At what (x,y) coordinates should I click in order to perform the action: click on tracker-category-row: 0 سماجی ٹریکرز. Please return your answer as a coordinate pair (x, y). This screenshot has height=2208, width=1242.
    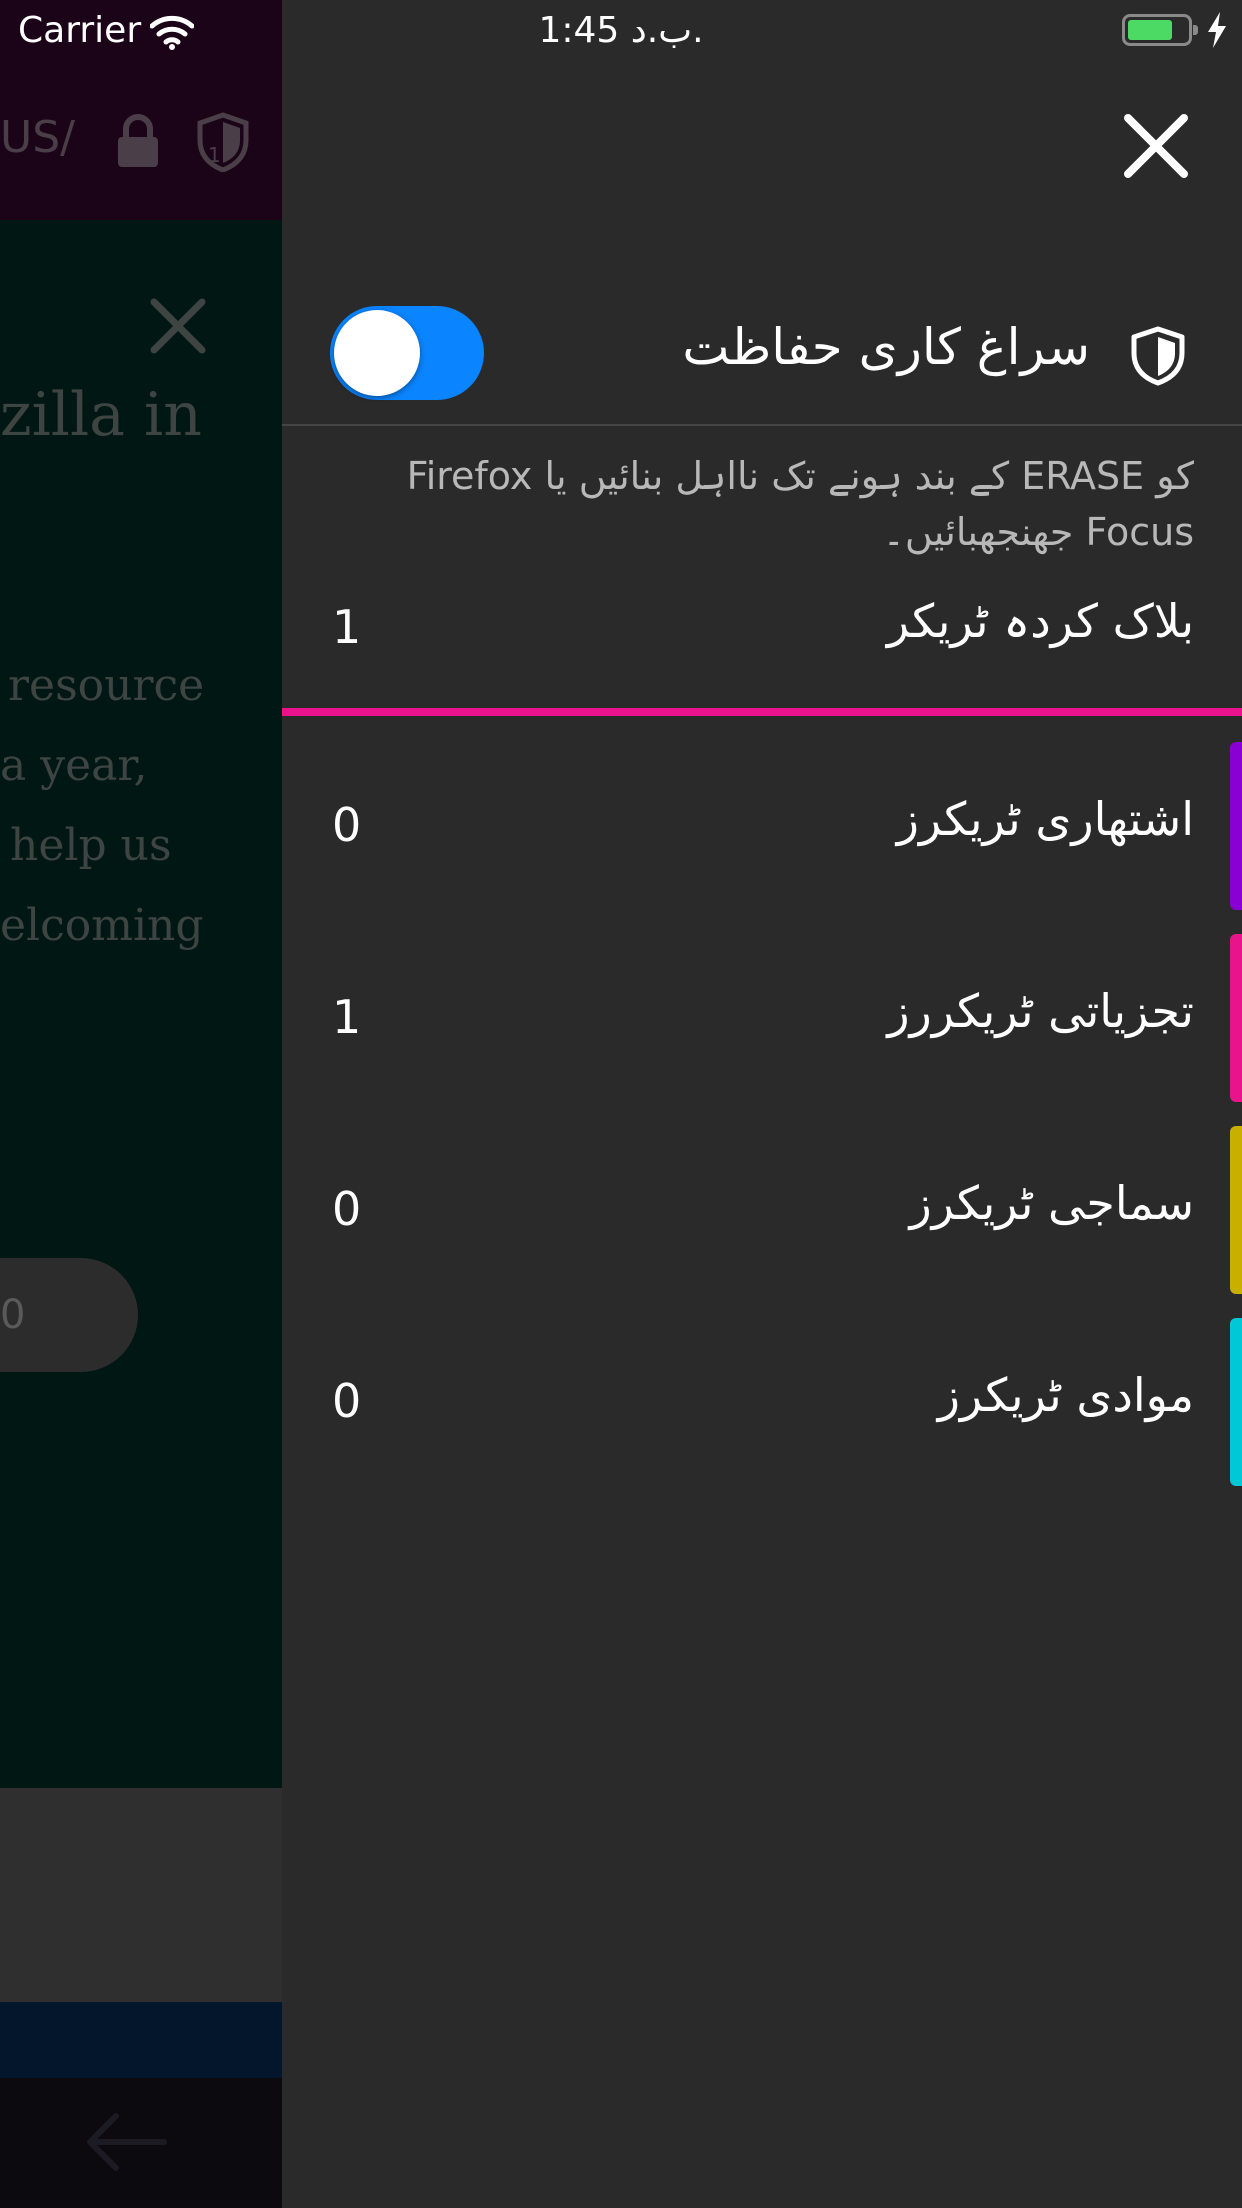
    Looking at the image, I should click on (762, 1210).